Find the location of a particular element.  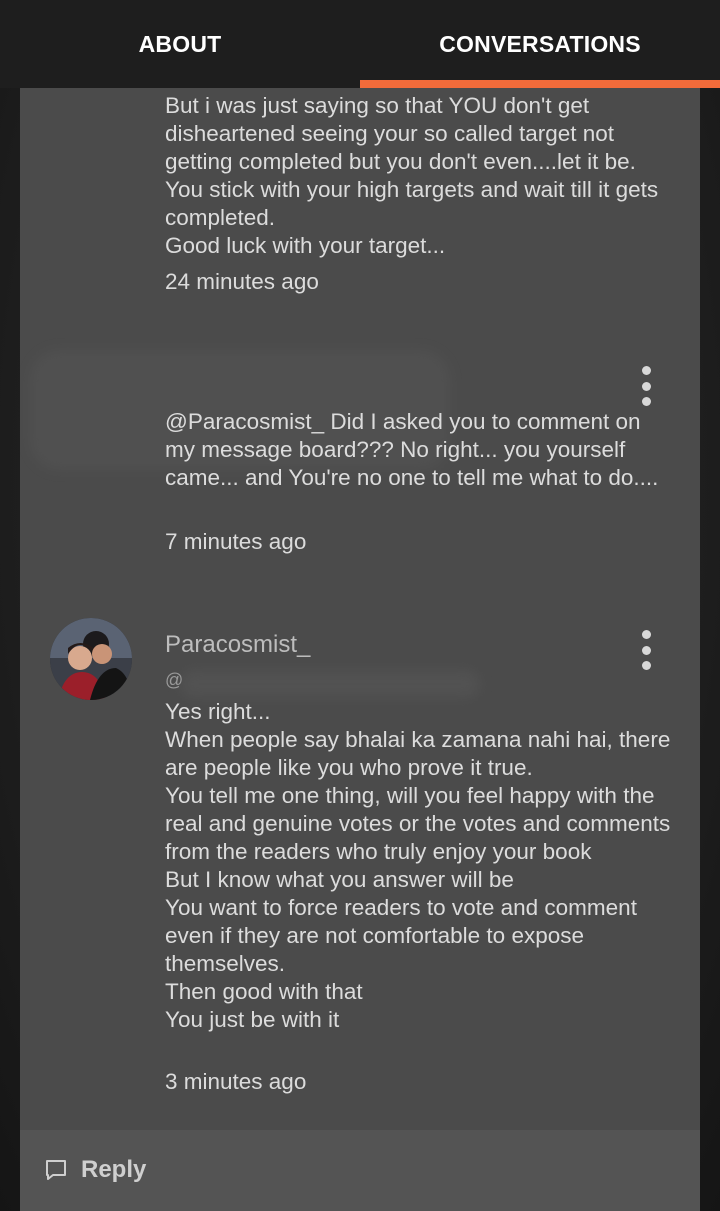

redacted-mention is located at coordinates (330, 684).